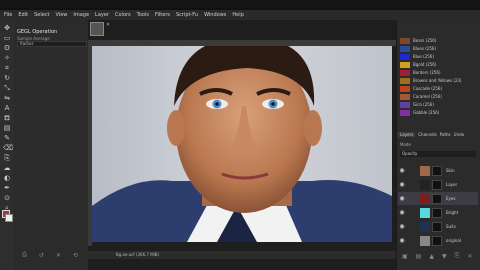  Describe the element at coordinates (450, 170) in the screenshot. I see `layer-name: Skin` at that location.